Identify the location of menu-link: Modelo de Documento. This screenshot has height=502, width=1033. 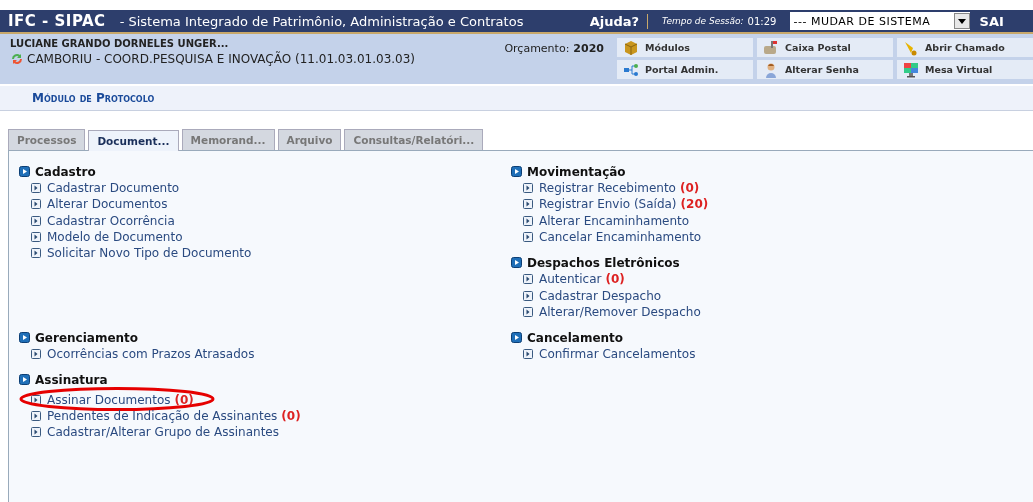
(115, 237).